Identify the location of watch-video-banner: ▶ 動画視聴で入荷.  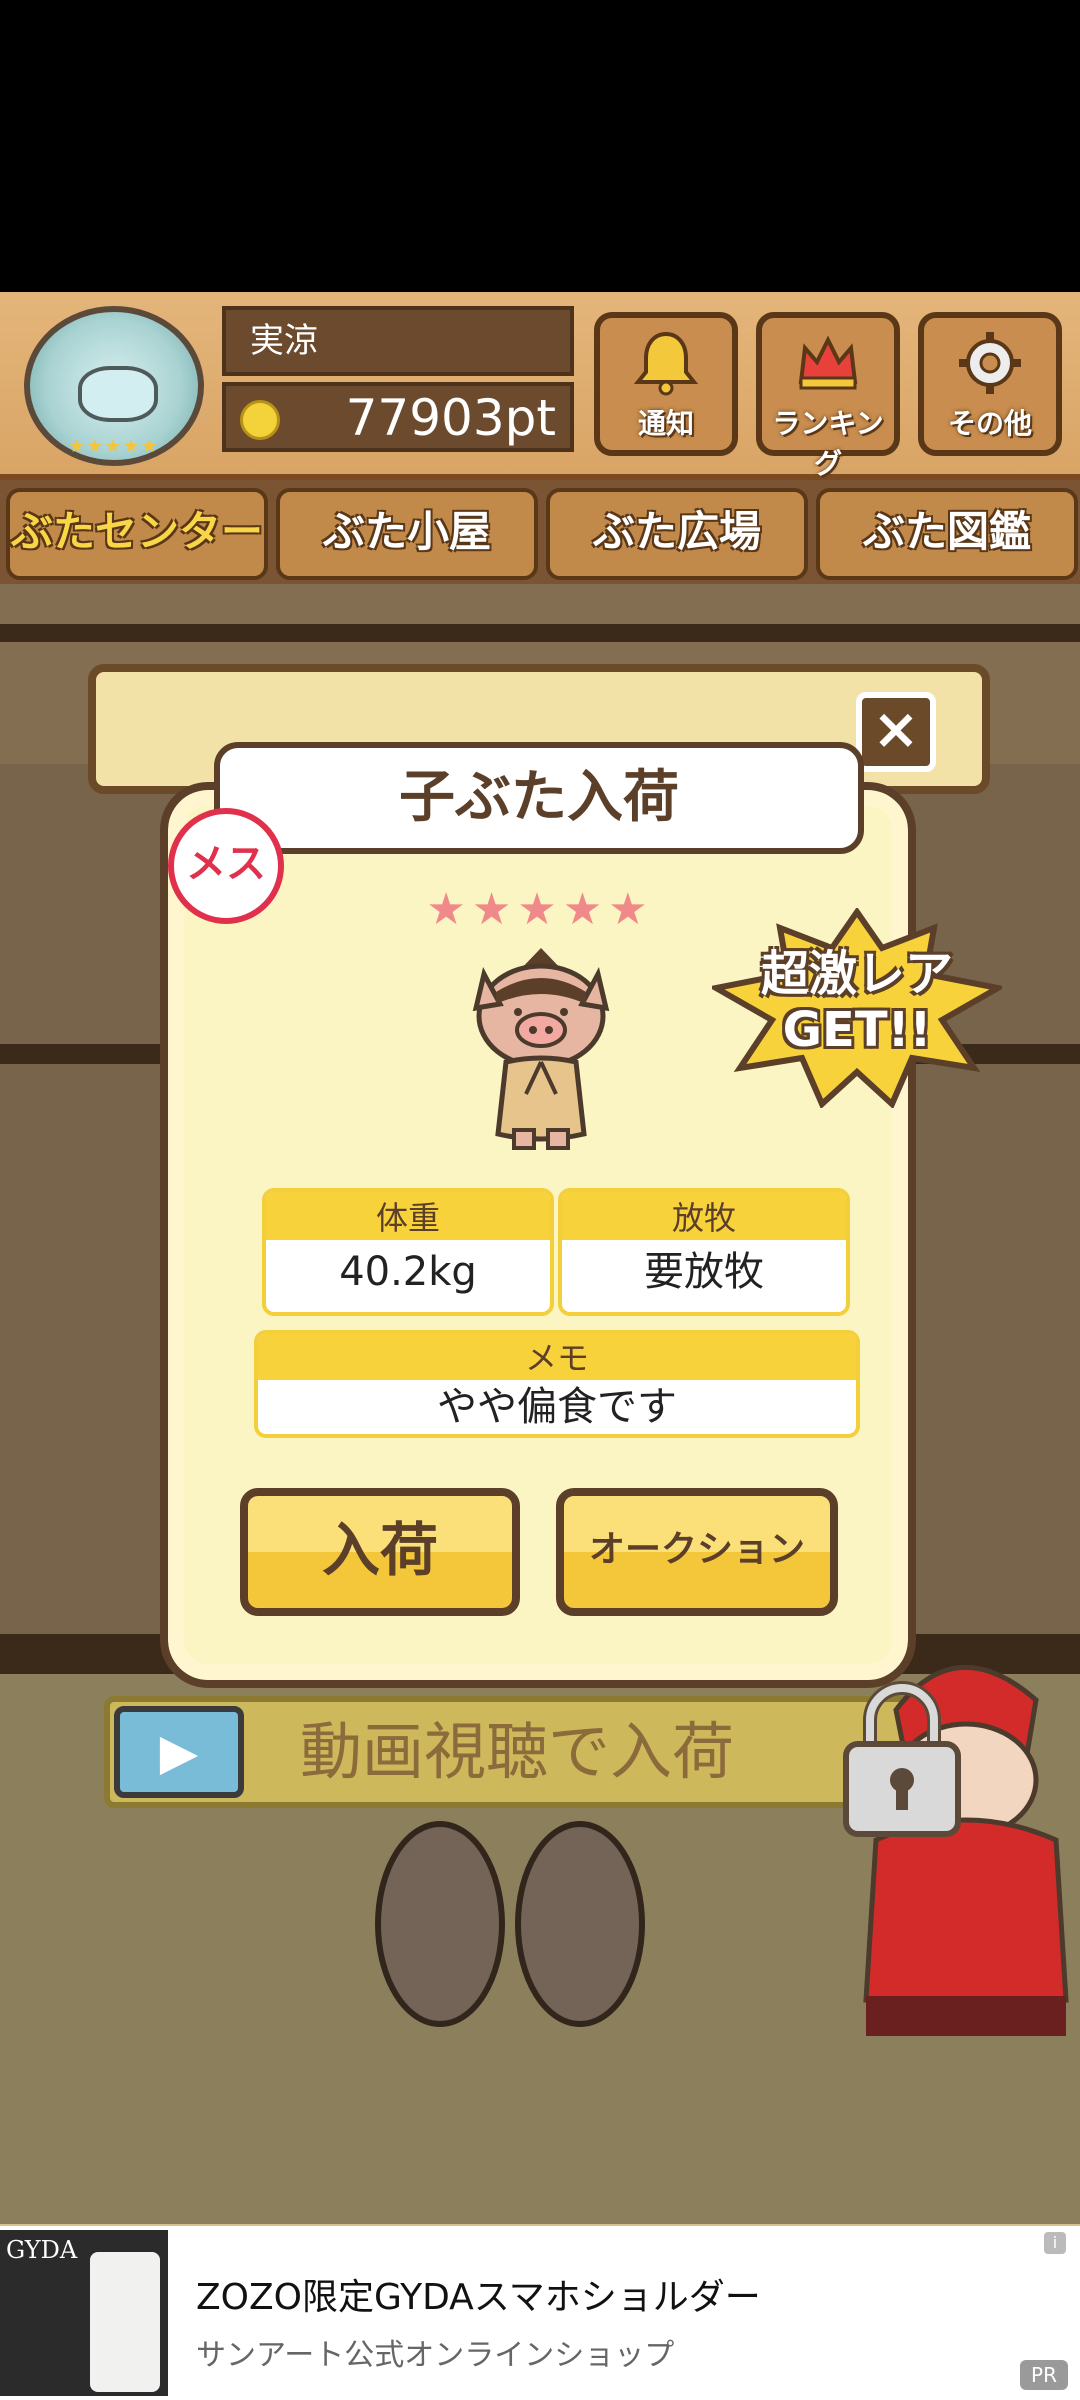
(534, 1752).